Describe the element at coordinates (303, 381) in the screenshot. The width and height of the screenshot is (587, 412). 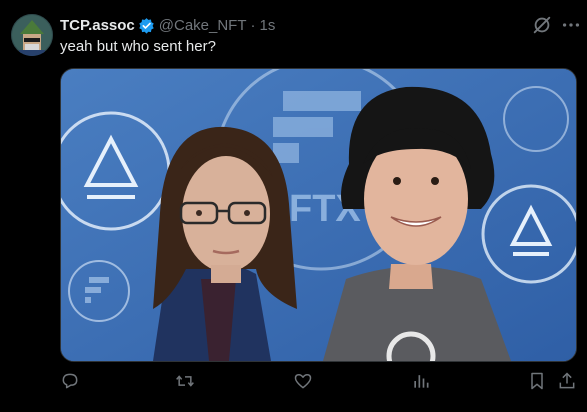
I see `like-icon` at that location.